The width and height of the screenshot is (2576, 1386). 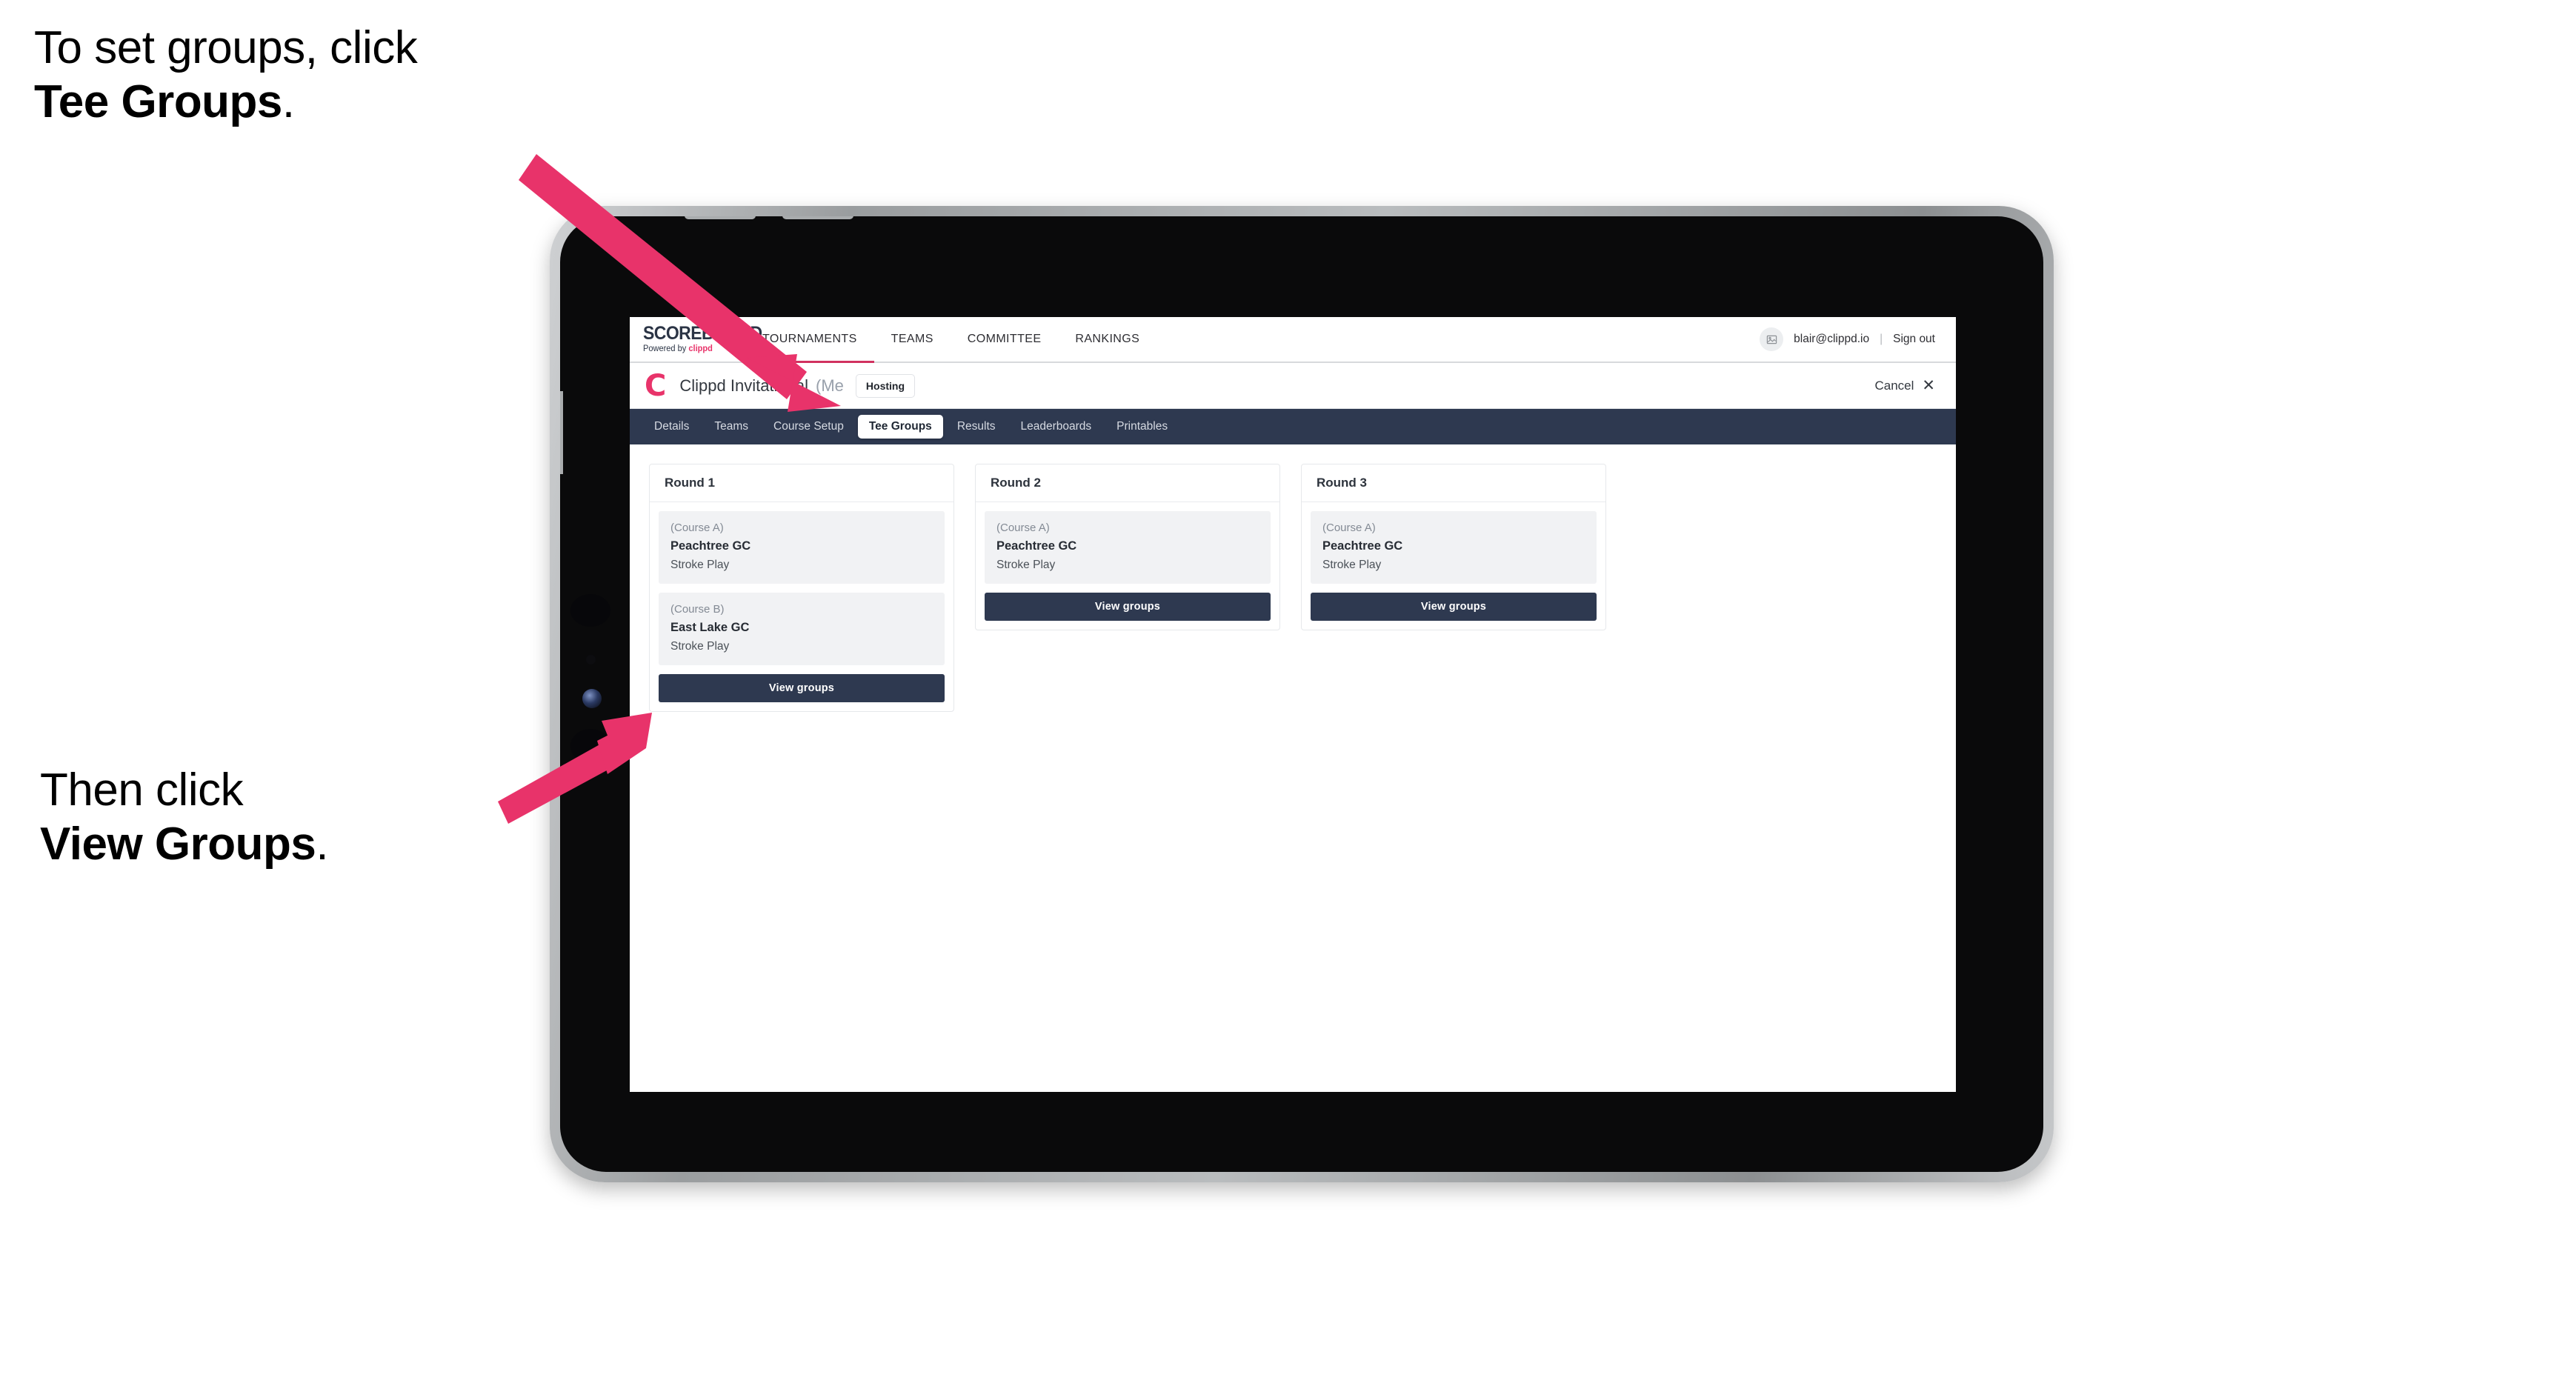 I want to click on clippd-mark-icon: C, so click(x=656, y=385).